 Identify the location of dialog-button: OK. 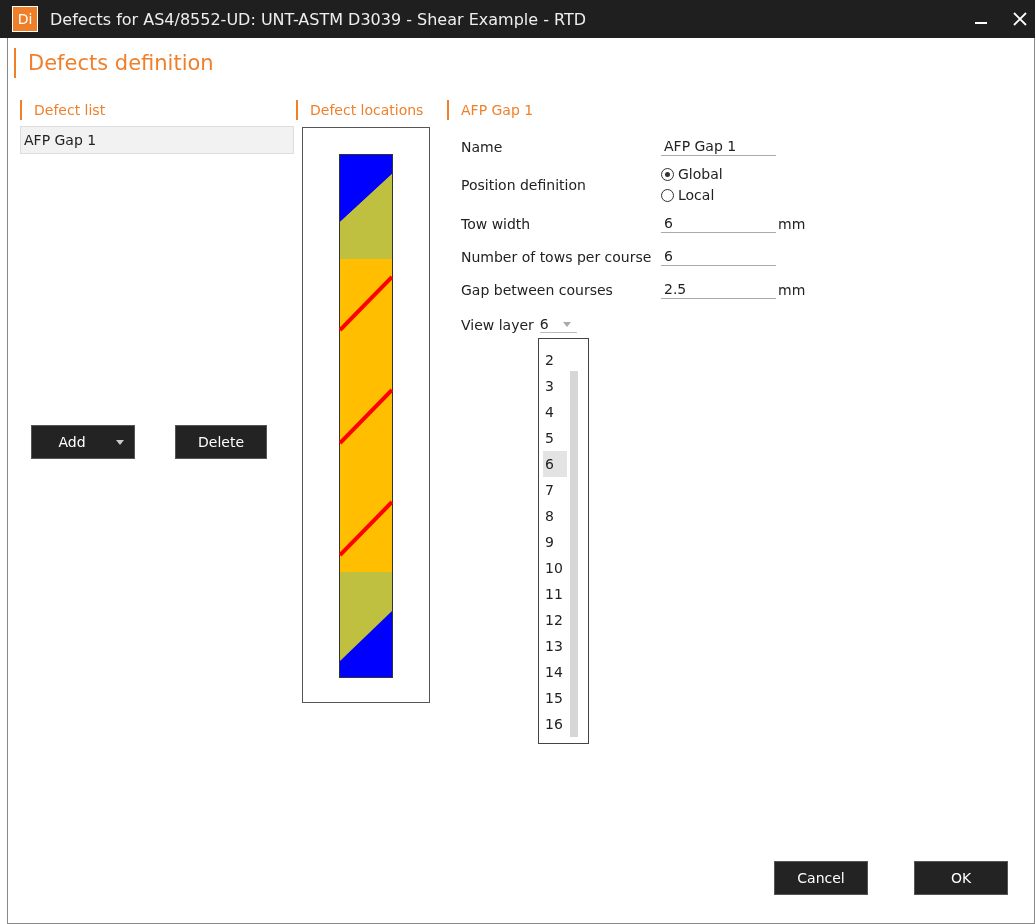
(961, 878).